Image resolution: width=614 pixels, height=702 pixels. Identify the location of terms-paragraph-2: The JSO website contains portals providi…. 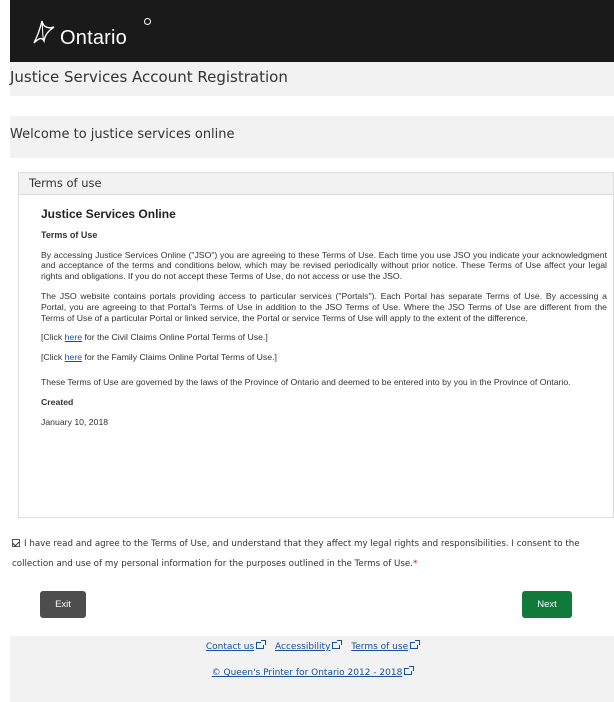
(324, 306).